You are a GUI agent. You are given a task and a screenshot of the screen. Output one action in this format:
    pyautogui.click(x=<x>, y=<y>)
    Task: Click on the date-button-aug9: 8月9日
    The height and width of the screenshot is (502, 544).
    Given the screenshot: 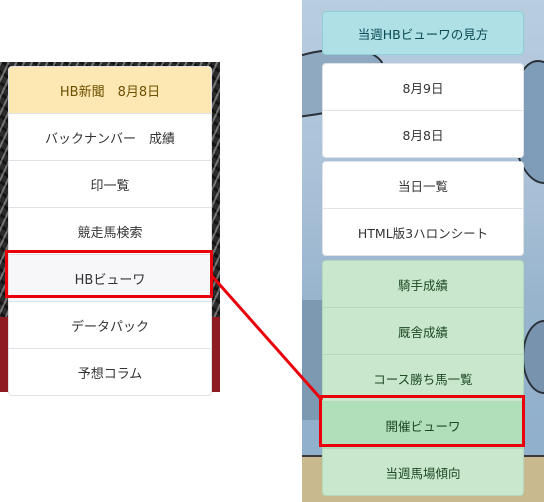 What is the action you would take?
    pyautogui.click(x=423, y=87)
    